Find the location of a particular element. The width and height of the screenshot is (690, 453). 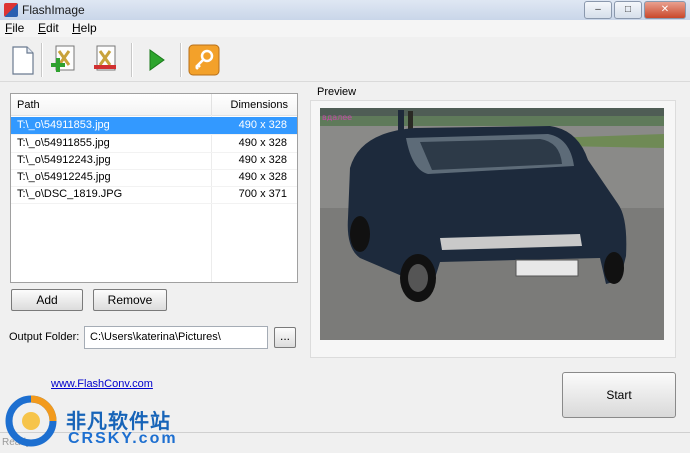

title-bar: FlashImage – □ ✕ is located at coordinates (345, 10).